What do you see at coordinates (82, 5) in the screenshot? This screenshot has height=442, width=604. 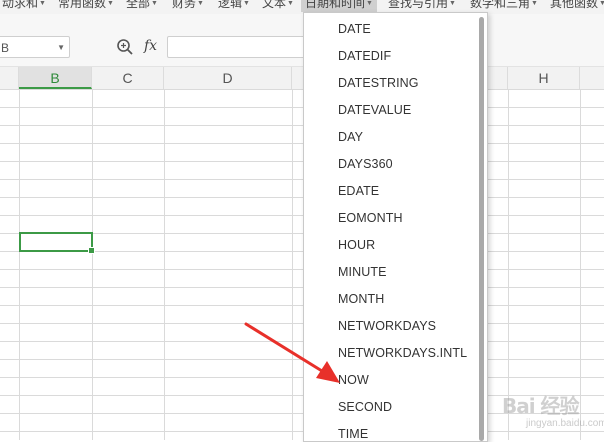 I see `ribbon-tab-label: 常用函数` at bounding box center [82, 5].